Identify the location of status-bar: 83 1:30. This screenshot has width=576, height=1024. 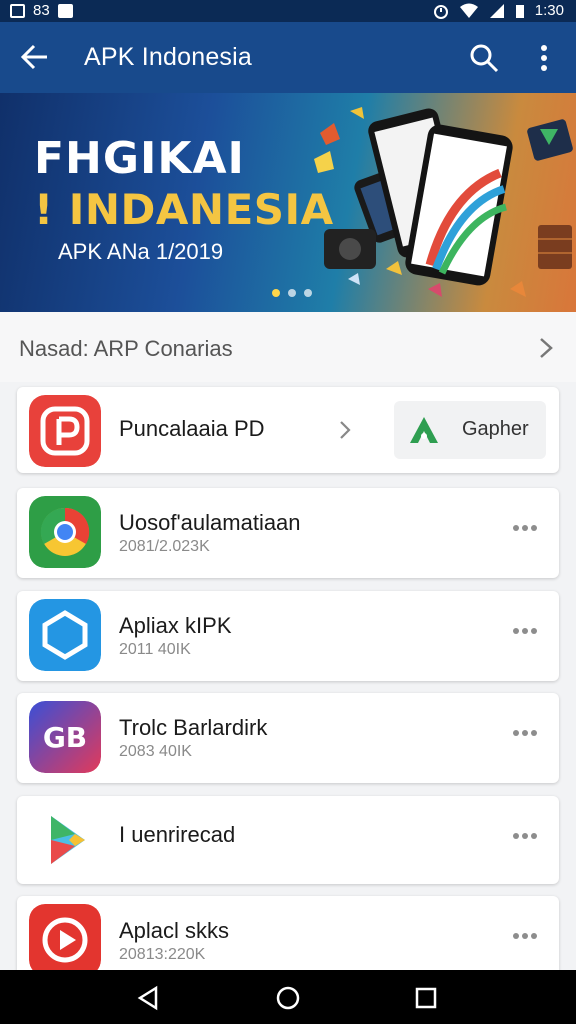
(288, 11).